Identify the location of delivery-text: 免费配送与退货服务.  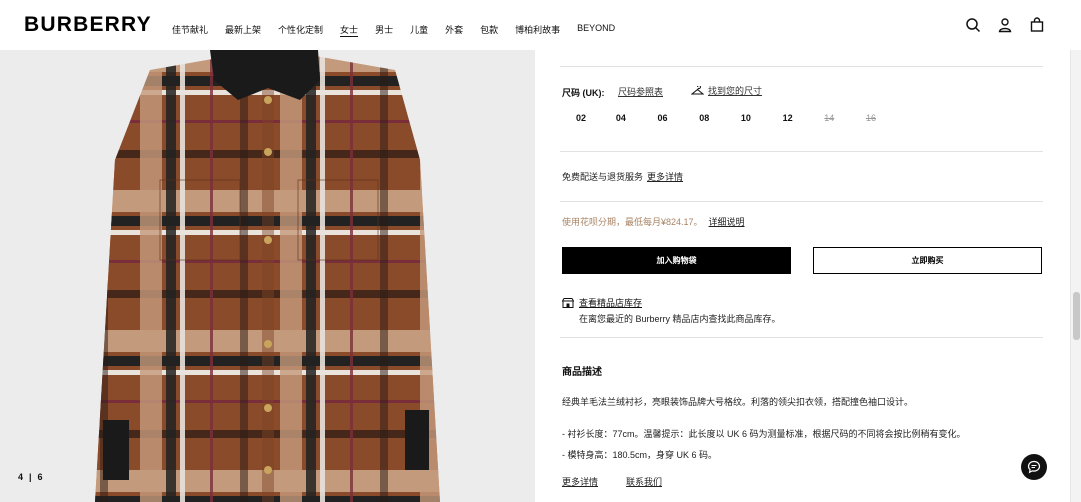
(603, 177).